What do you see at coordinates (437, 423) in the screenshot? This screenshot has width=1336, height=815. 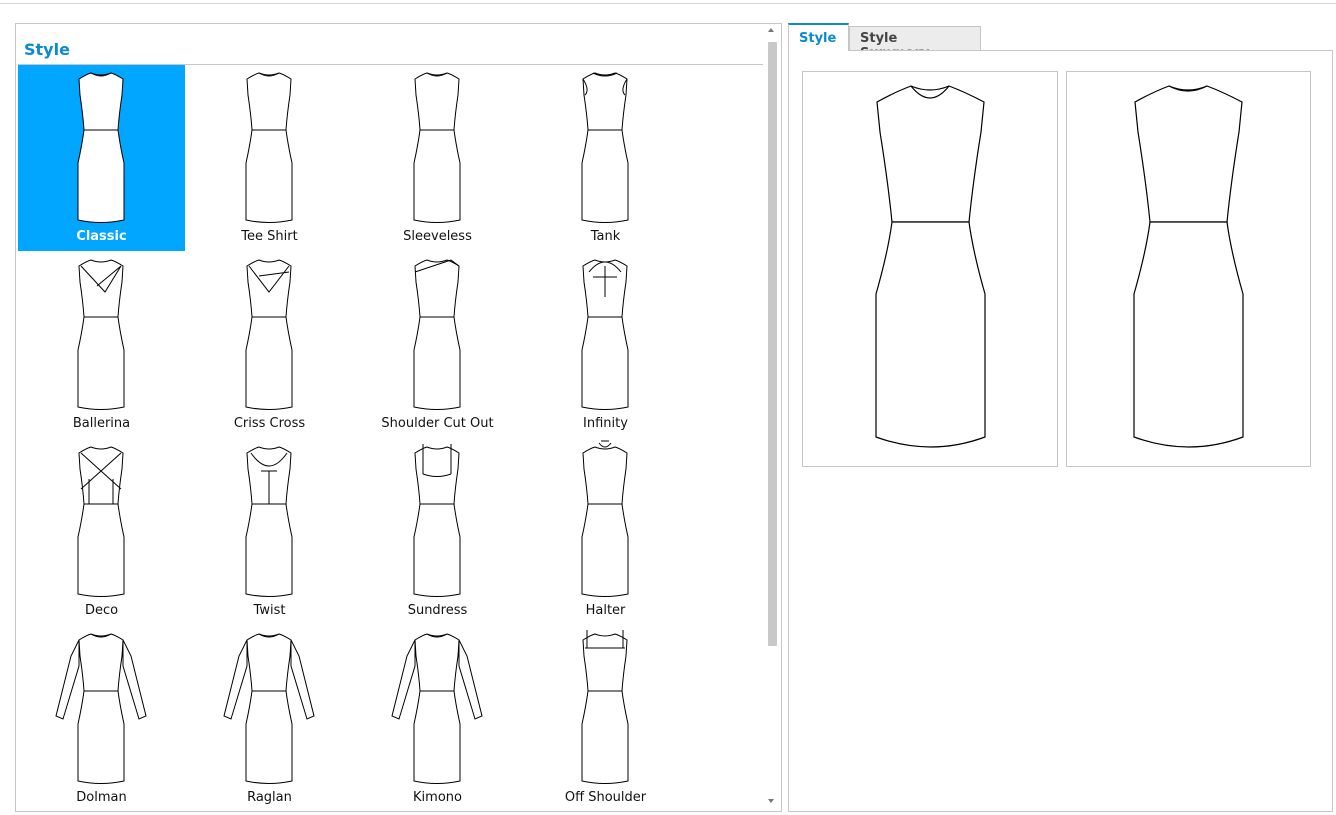 I see `style-option-label: Shoulder Cut Out` at bounding box center [437, 423].